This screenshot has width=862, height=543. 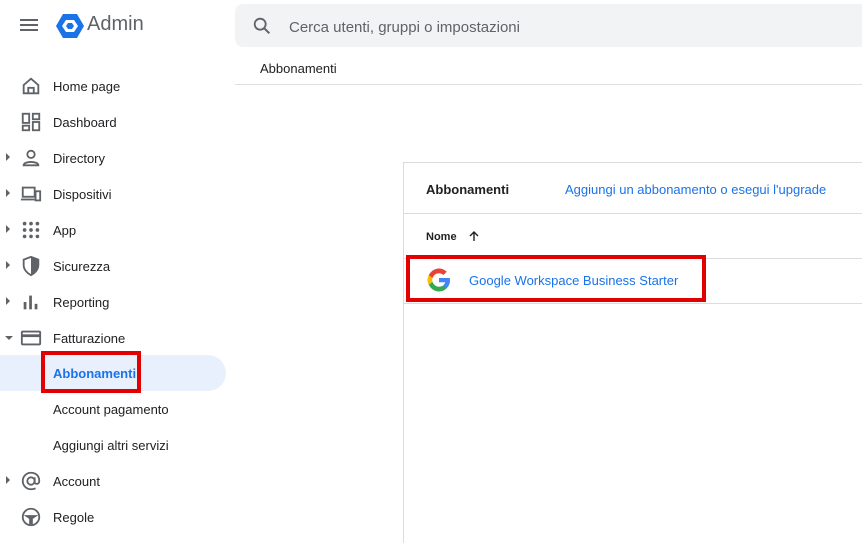 What do you see at coordinates (31, 517) in the screenshot?
I see `rules-icon` at bounding box center [31, 517].